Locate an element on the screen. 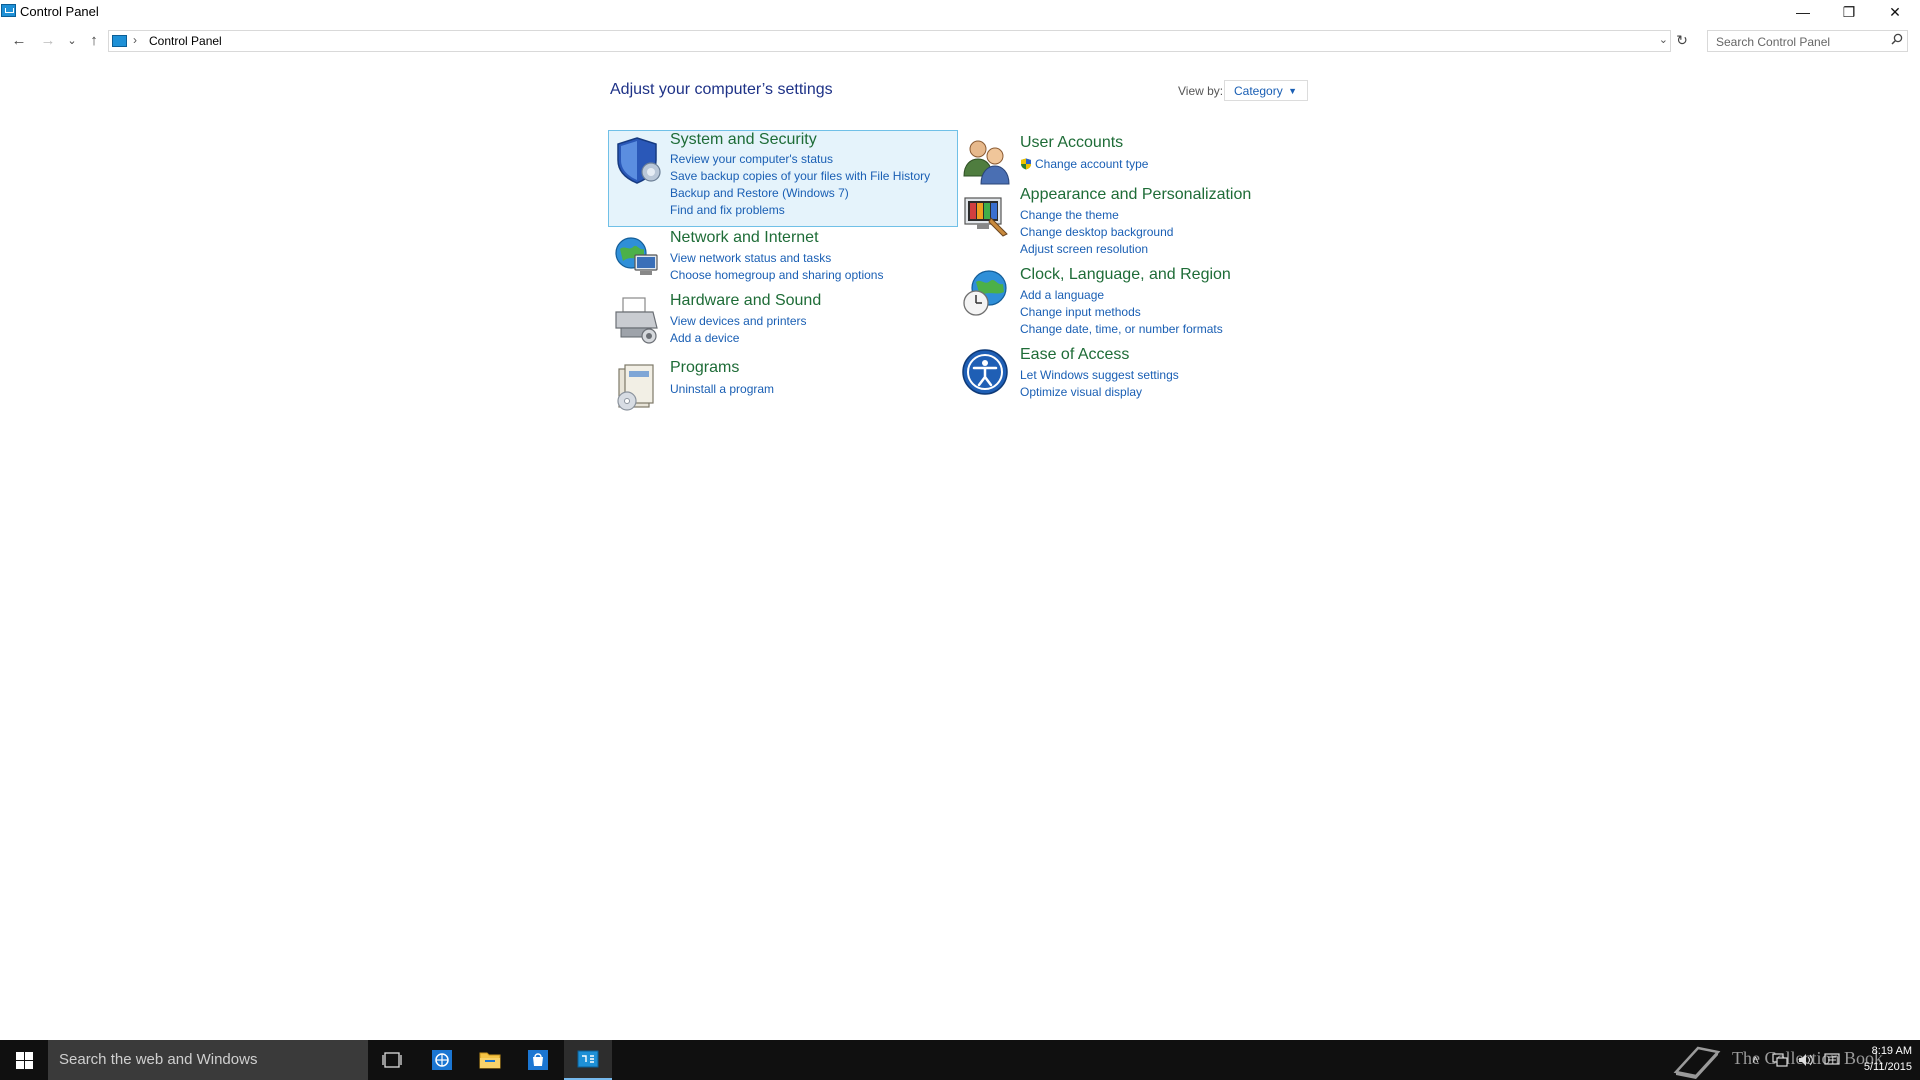 Image resolution: width=1920 pixels, height=1080 pixels. ease-of-access-icon is located at coordinates (987, 374).